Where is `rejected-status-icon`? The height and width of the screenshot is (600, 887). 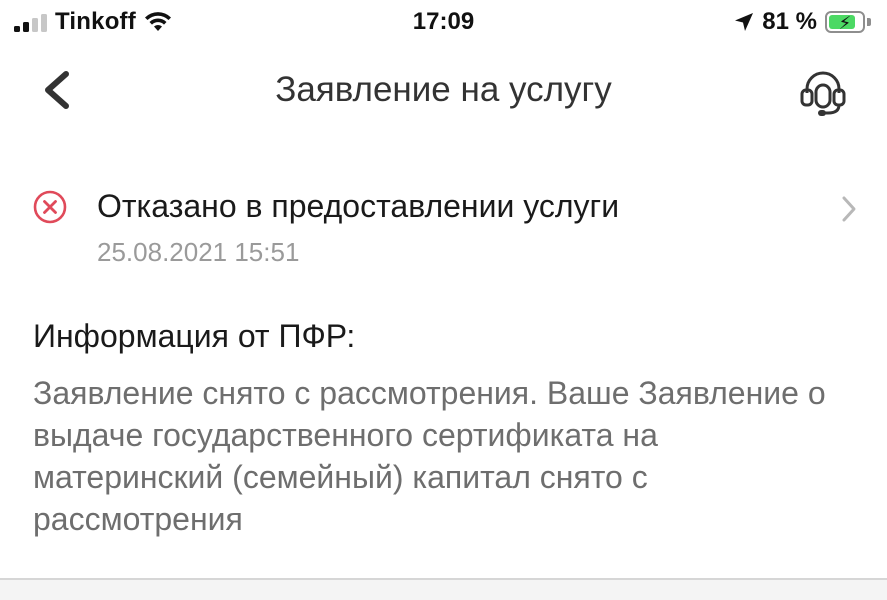
rejected-status-icon is located at coordinates (50, 207).